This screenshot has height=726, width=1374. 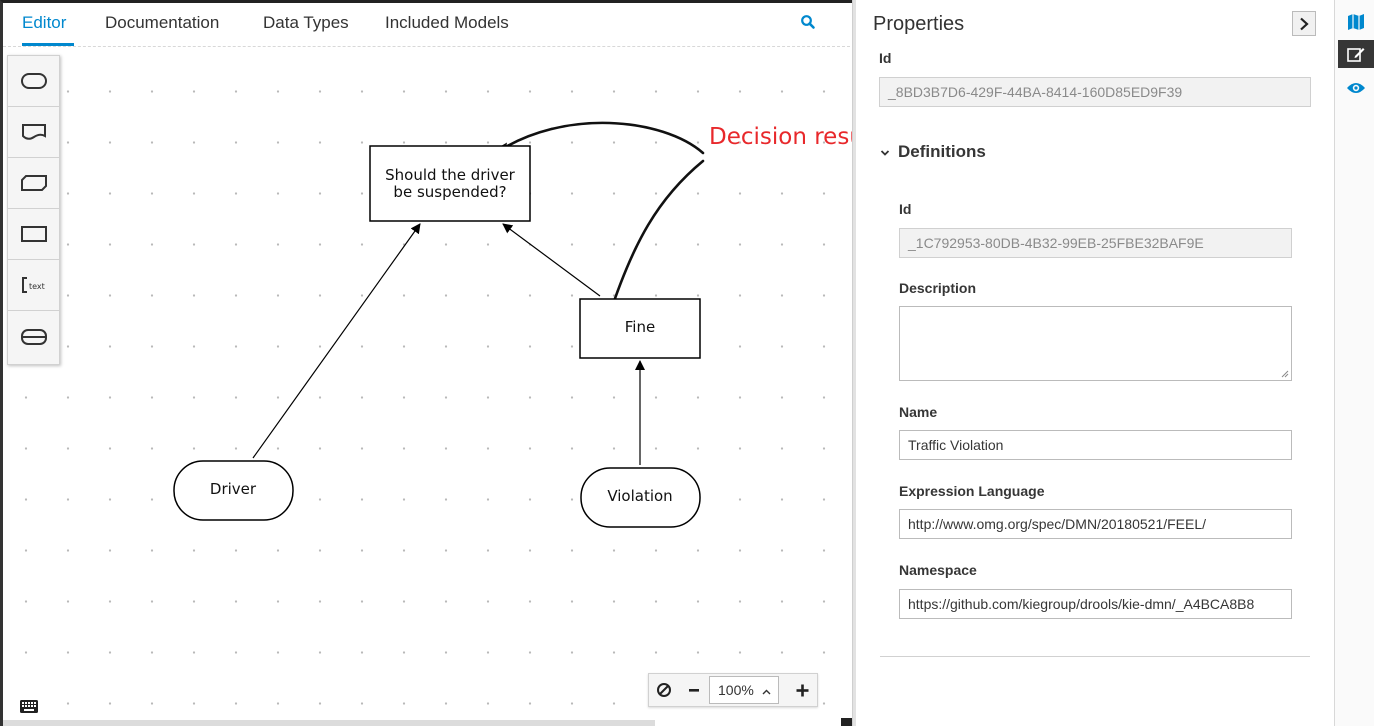 What do you see at coordinates (766, 690) in the screenshot?
I see `chevron-up-icon` at bounding box center [766, 690].